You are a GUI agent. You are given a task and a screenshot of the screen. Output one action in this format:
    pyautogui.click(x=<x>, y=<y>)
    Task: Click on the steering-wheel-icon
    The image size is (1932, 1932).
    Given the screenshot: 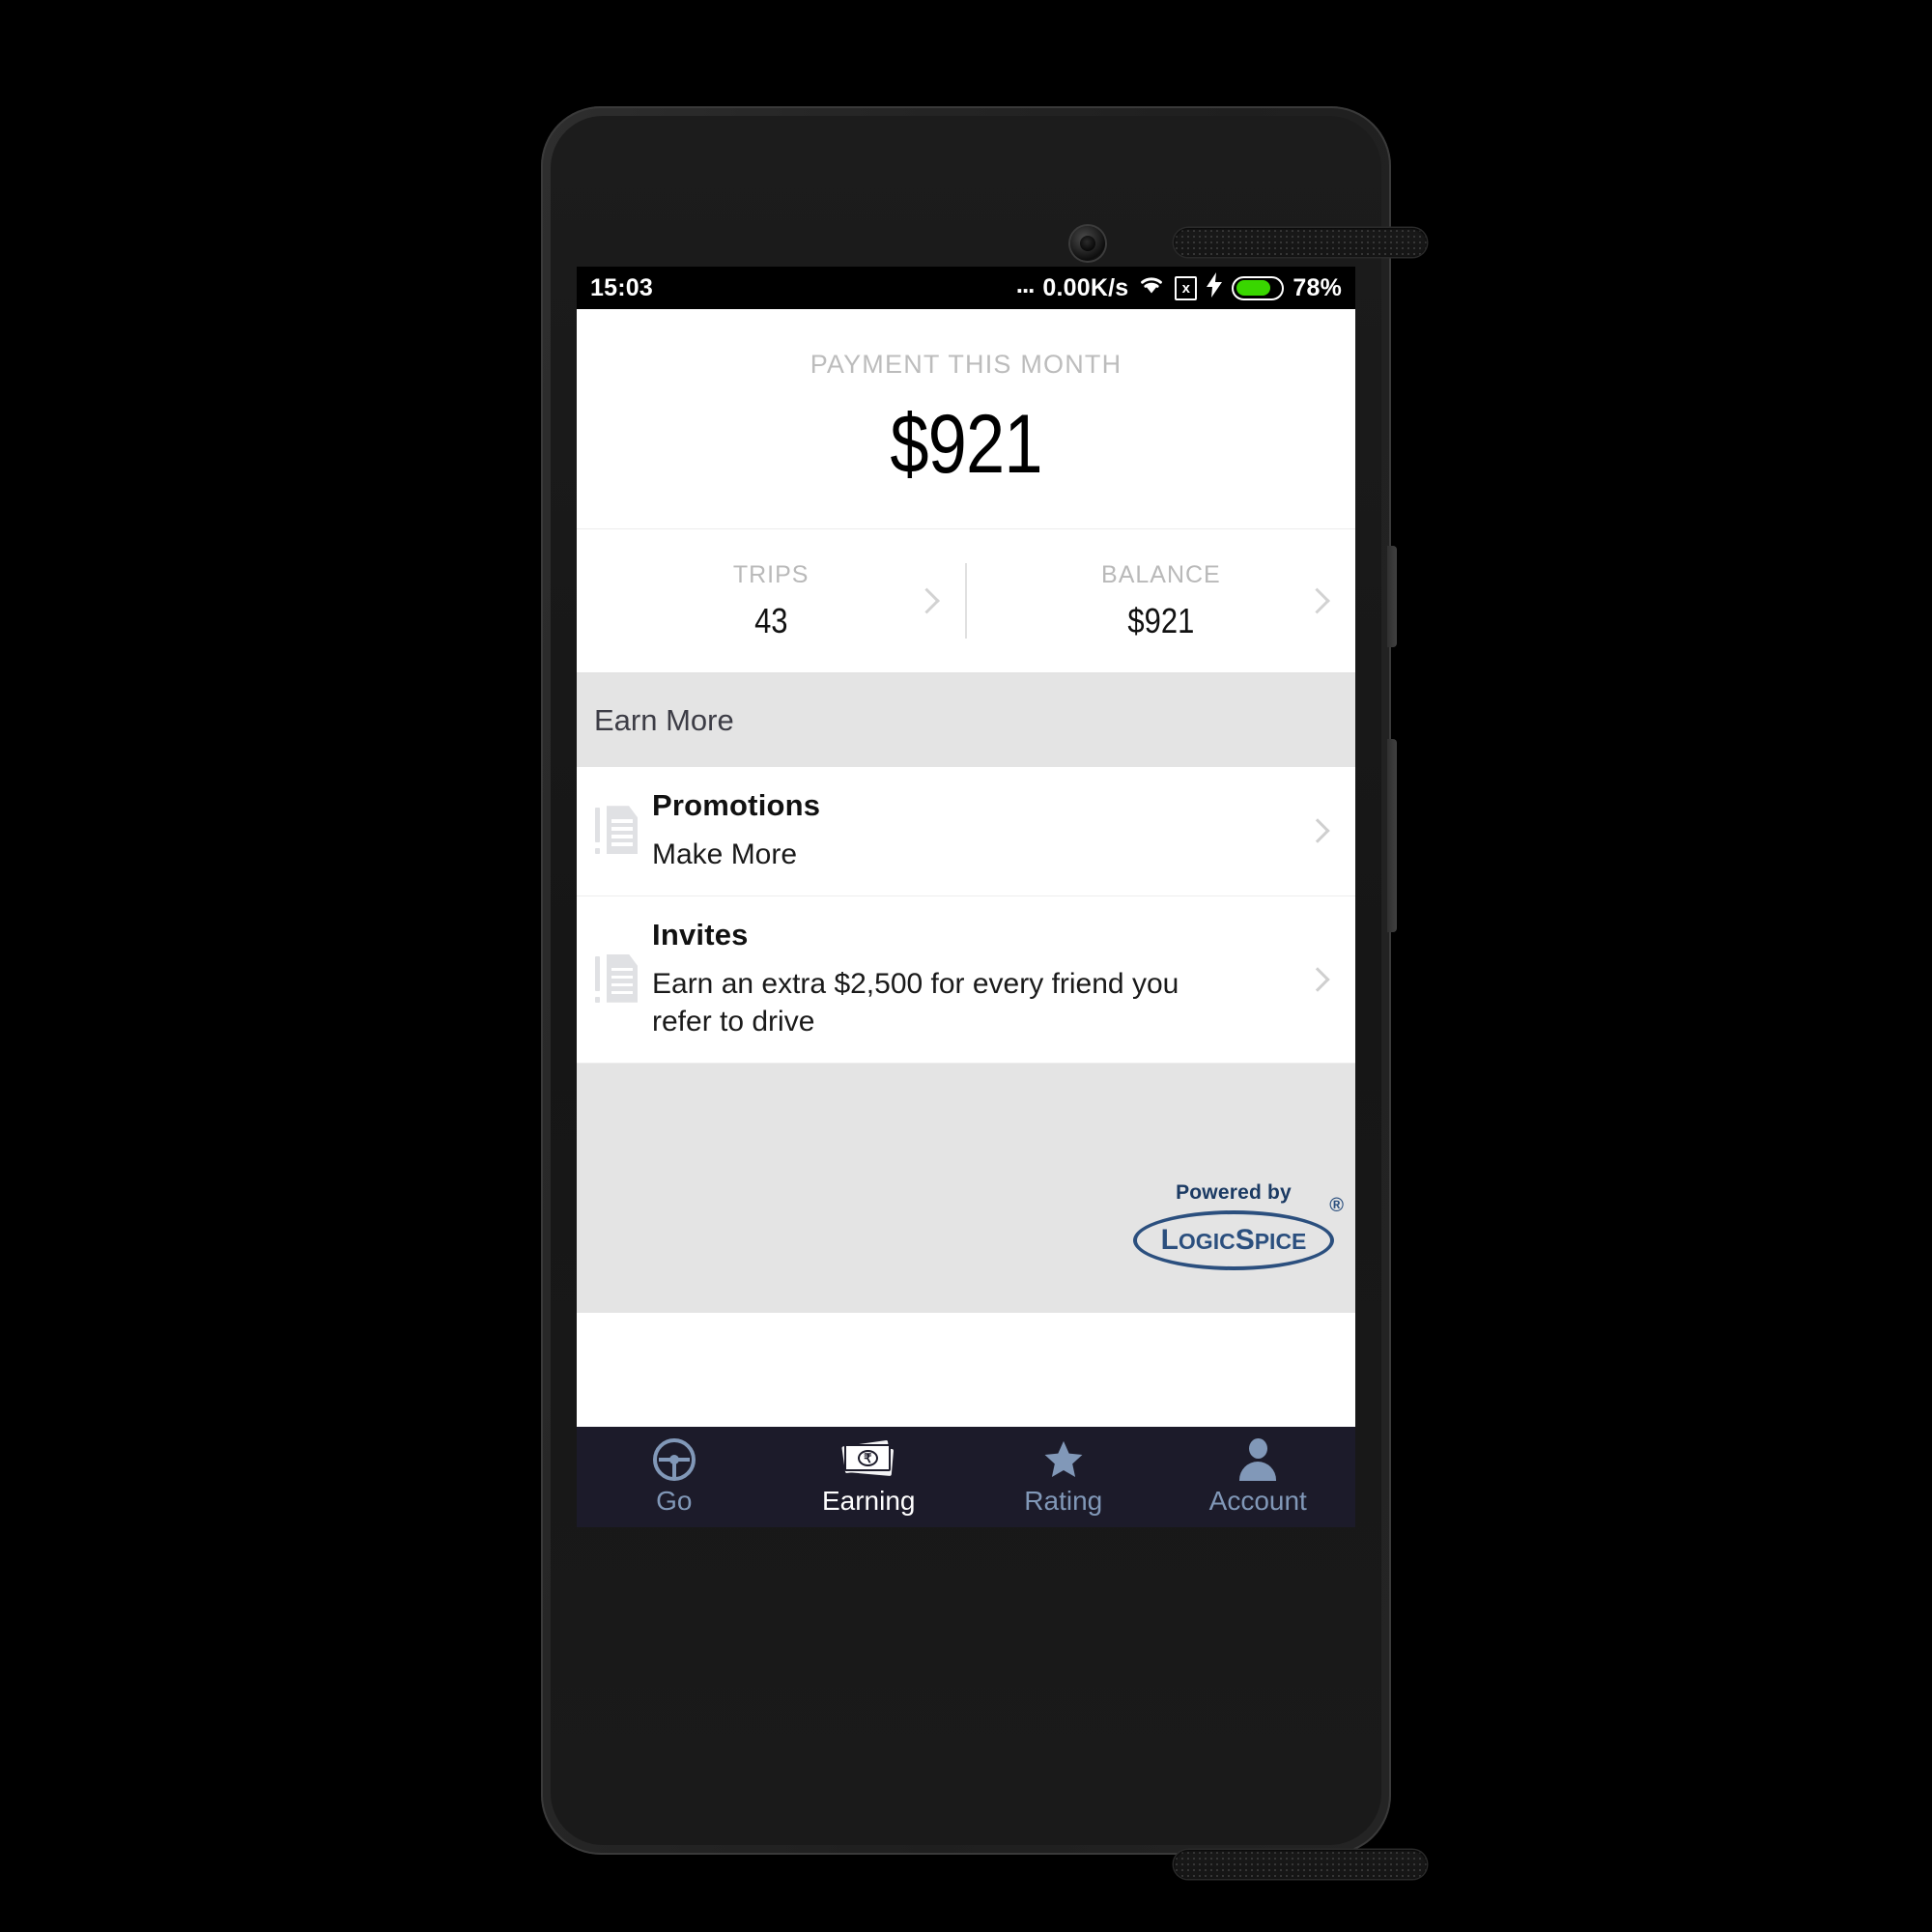 What is the action you would take?
    pyautogui.click(x=674, y=1459)
    